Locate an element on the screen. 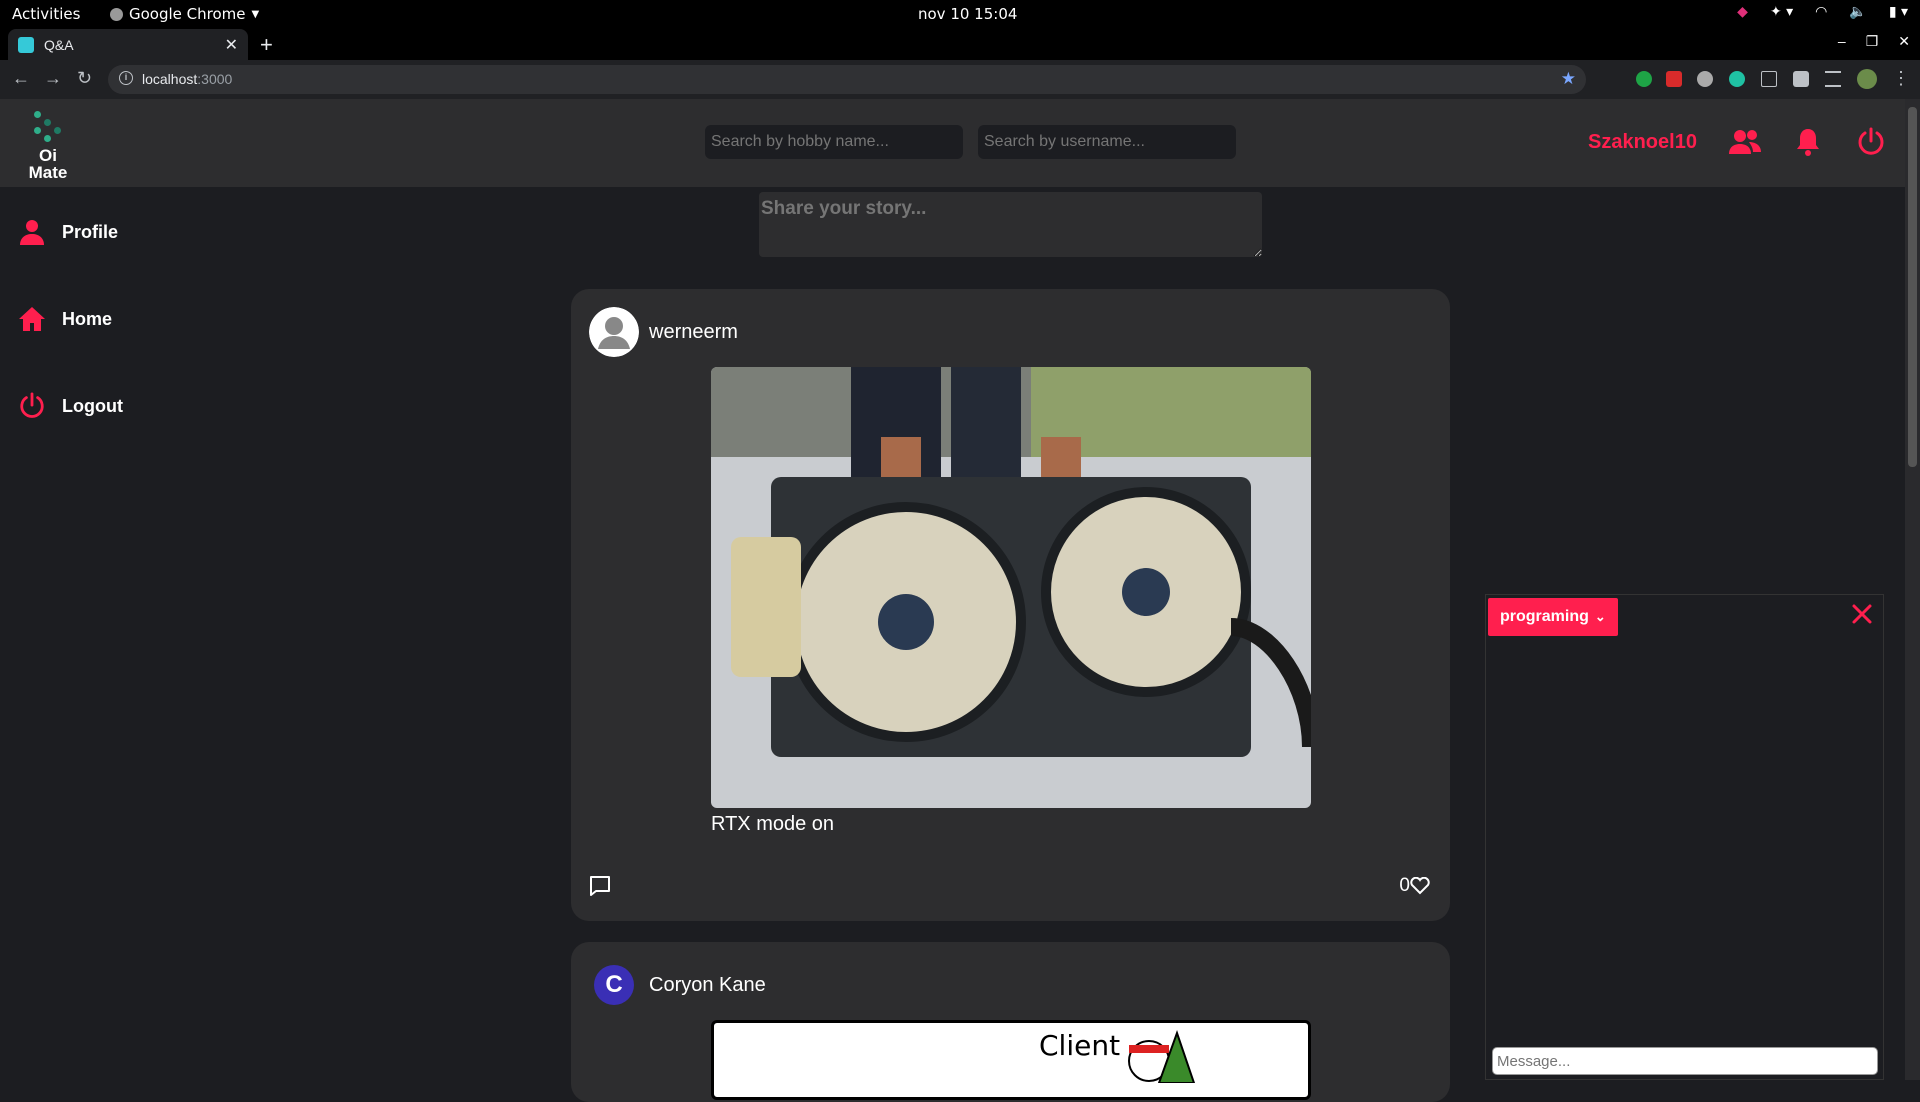  sidebar-item-label: Home is located at coordinates (87, 318).